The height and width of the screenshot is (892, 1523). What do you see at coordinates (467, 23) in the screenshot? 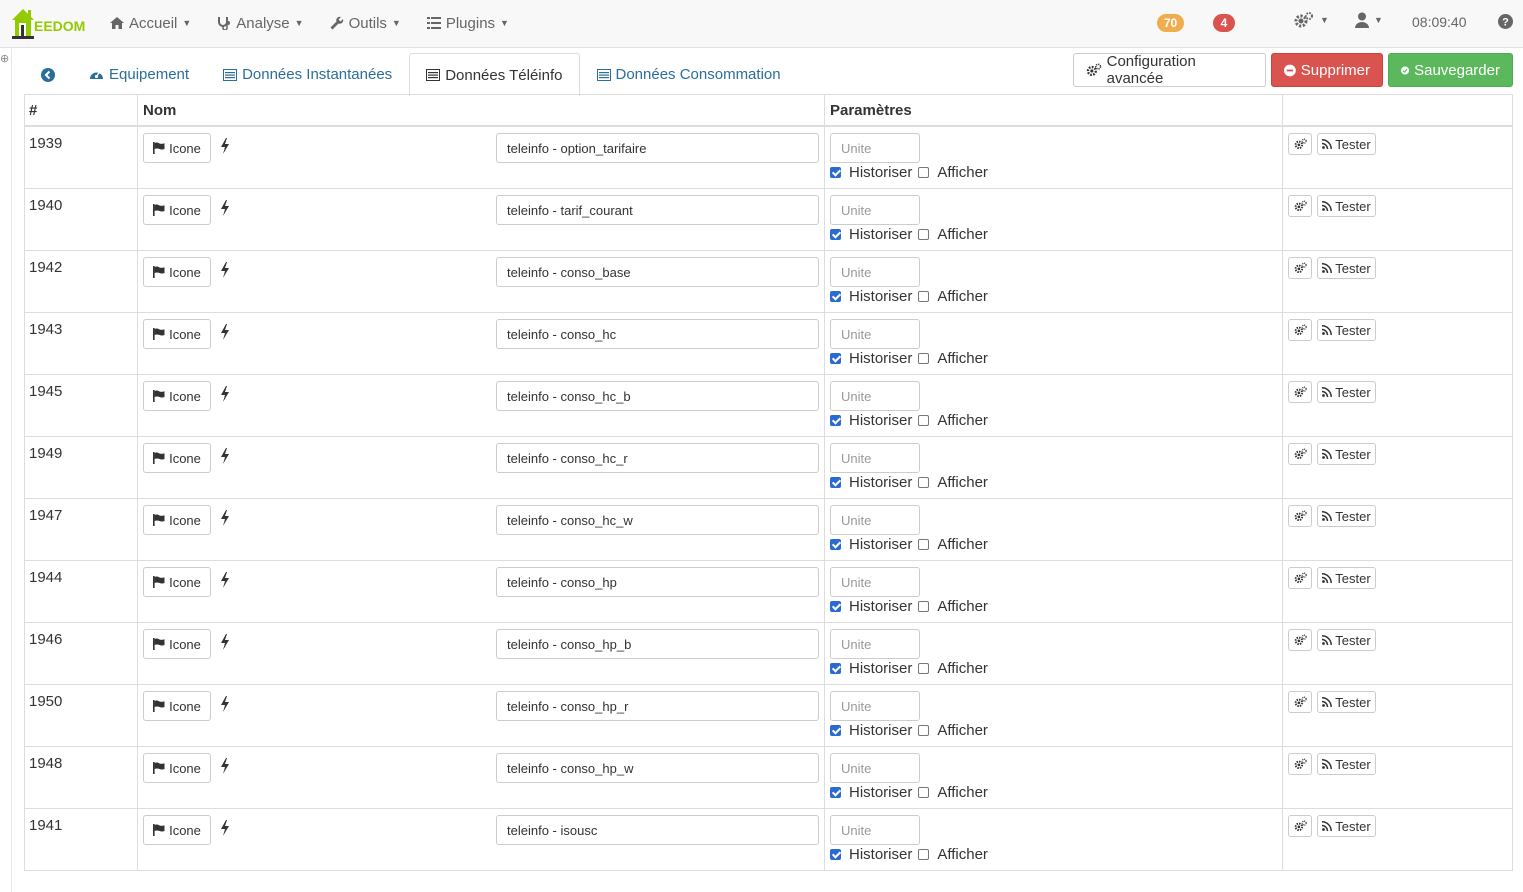
I see `menu-plugins: Plugins ▼` at bounding box center [467, 23].